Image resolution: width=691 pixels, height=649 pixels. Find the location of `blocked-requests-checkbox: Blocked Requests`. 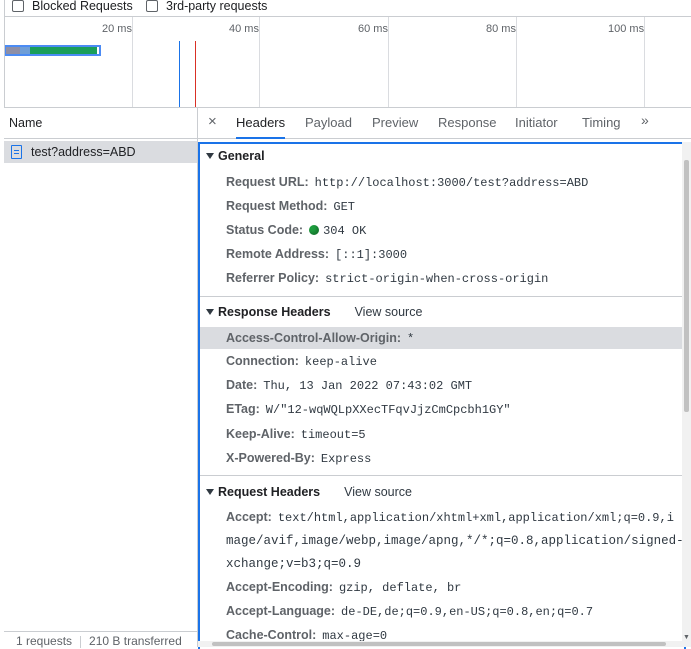

blocked-requests-checkbox: Blocked Requests is located at coordinates (72, 6).